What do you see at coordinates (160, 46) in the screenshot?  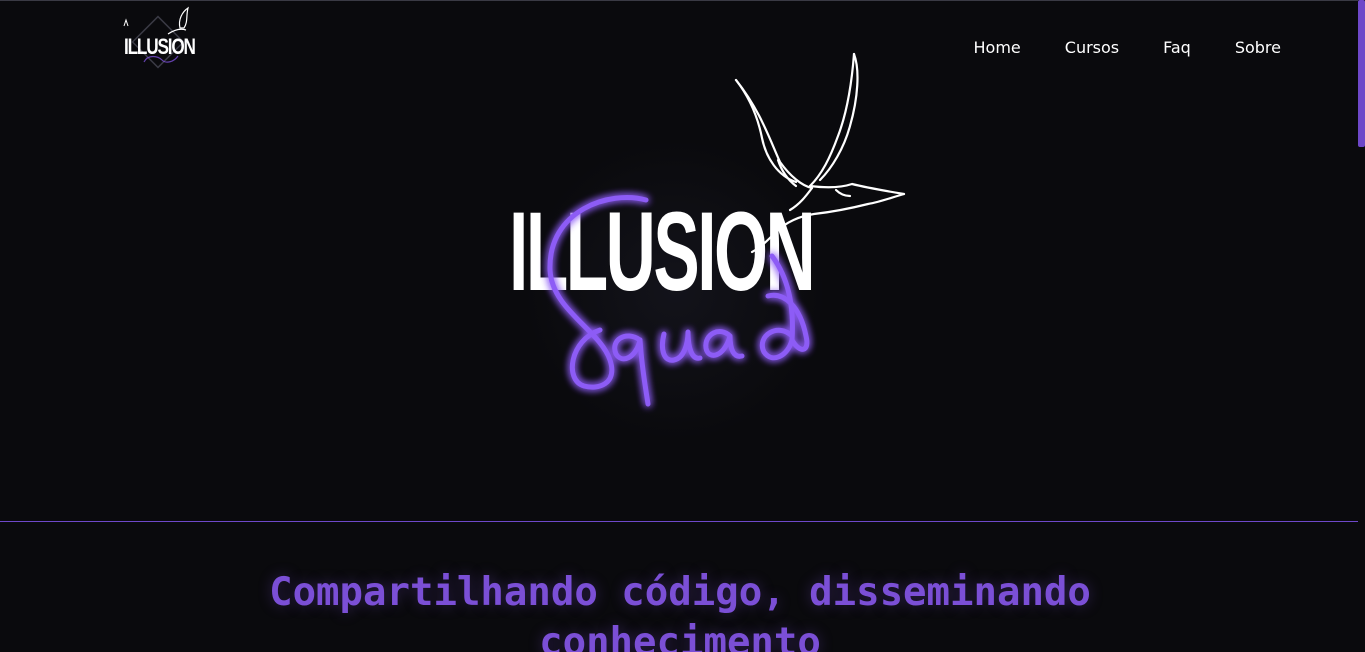 I see `logo-text: ILLUSION` at bounding box center [160, 46].